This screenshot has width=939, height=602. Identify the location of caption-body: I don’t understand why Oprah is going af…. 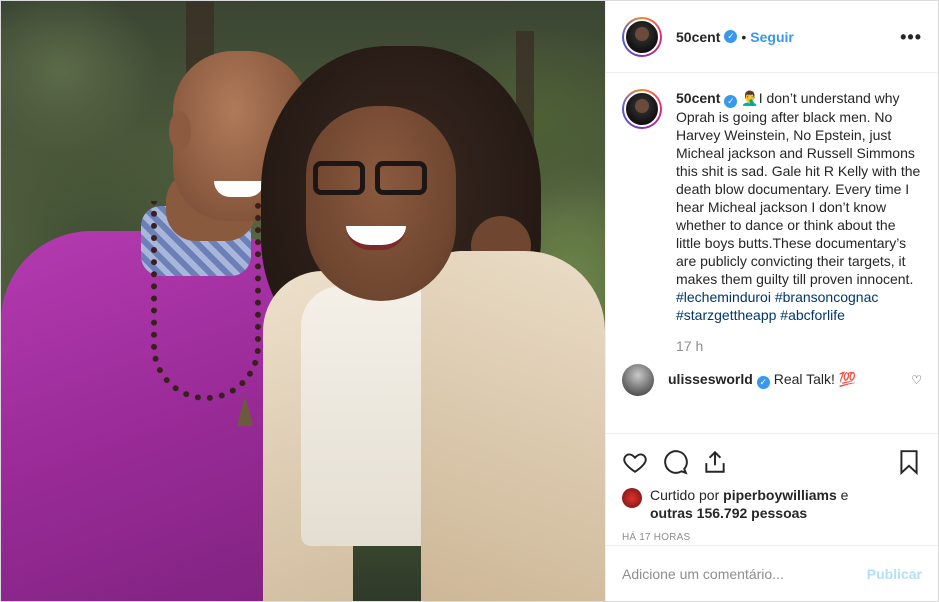
(798, 188).